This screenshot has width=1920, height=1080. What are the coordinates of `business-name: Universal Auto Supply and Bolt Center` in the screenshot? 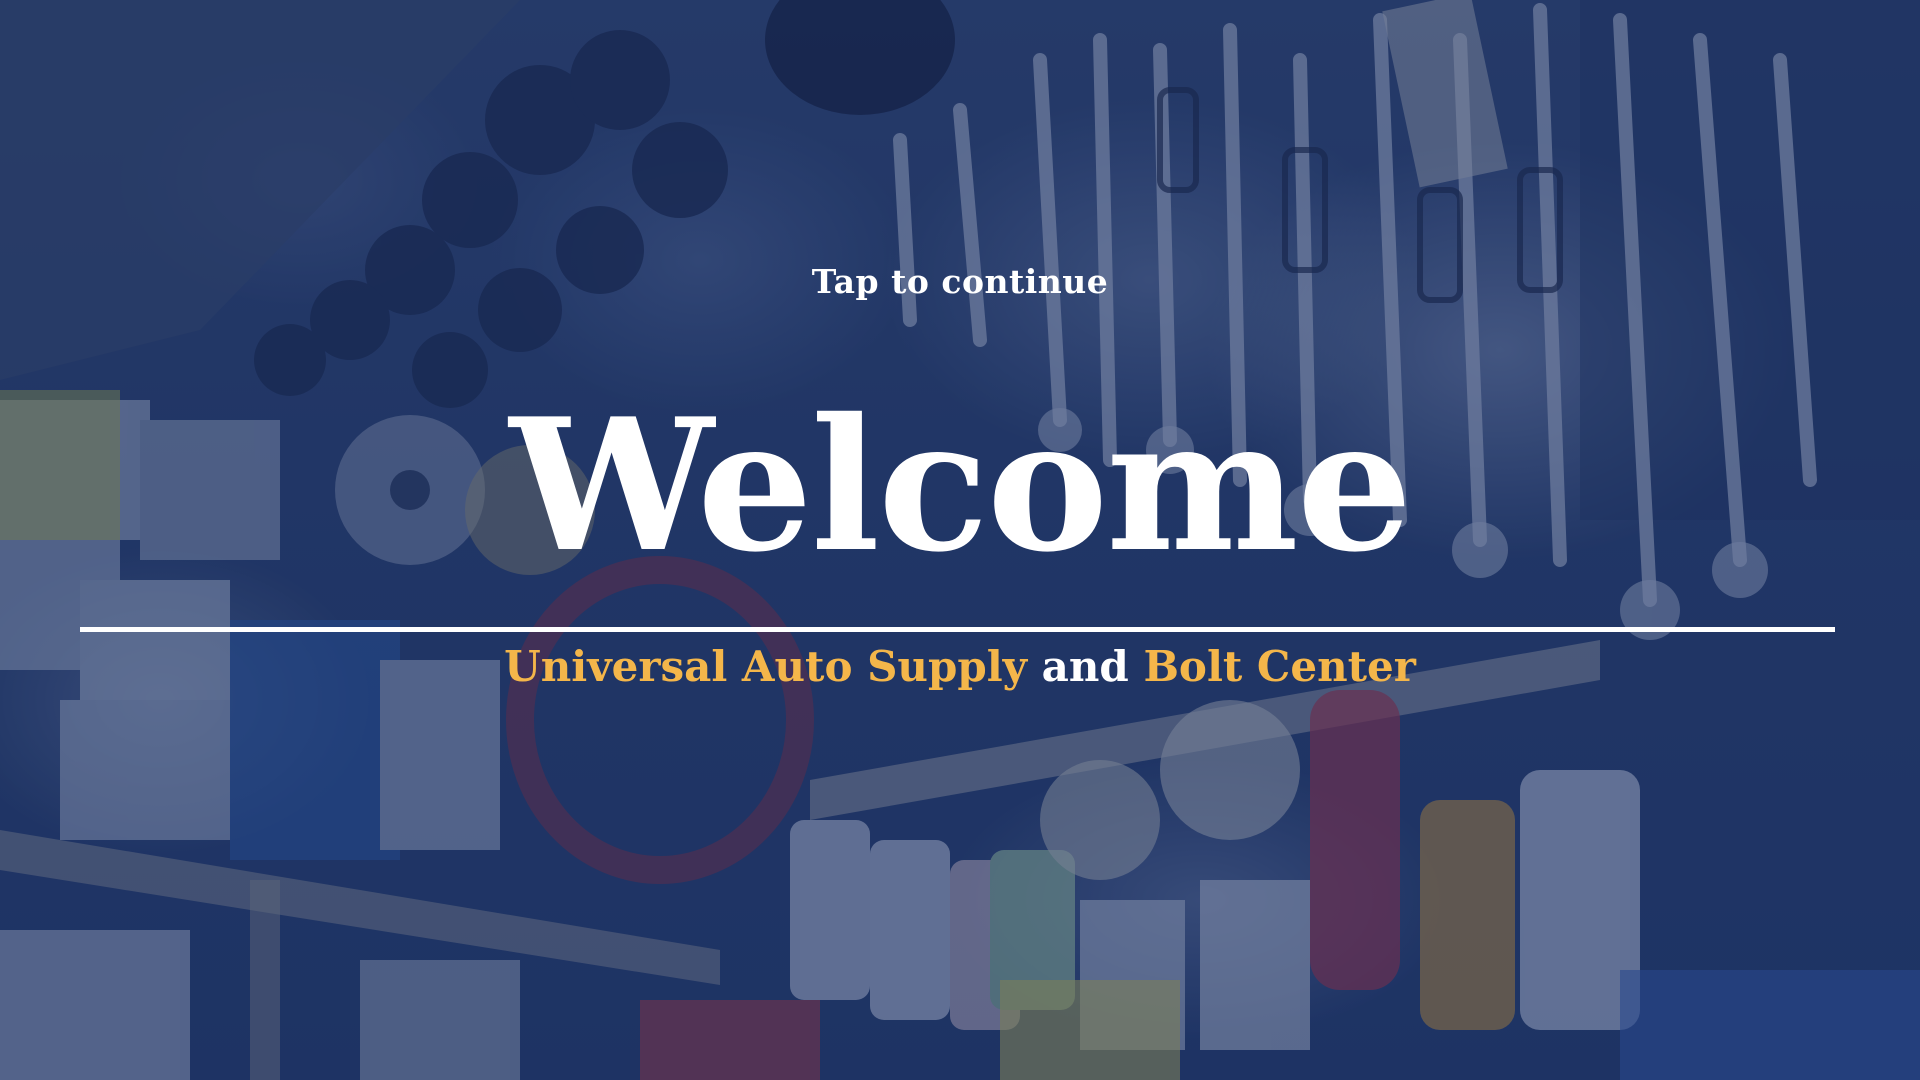 It's located at (960, 667).